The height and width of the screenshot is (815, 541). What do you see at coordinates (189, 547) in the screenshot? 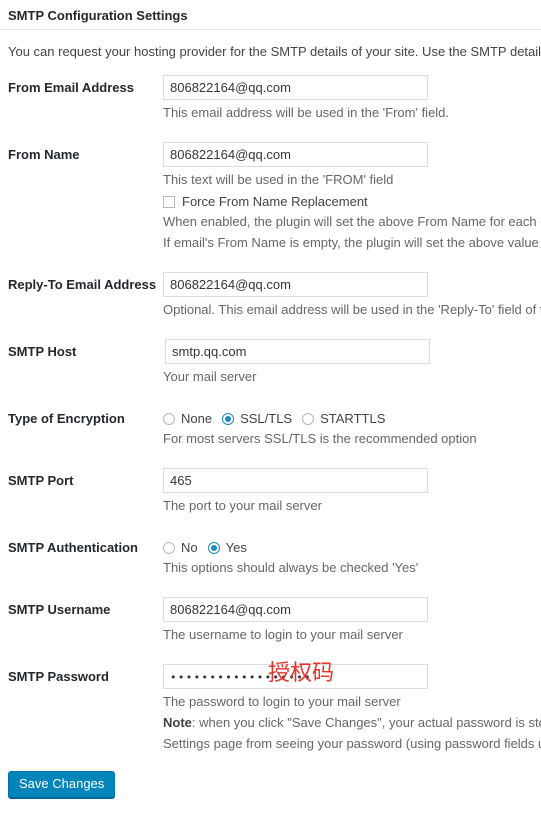
I see `radio-label-auth-no: No` at bounding box center [189, 547].